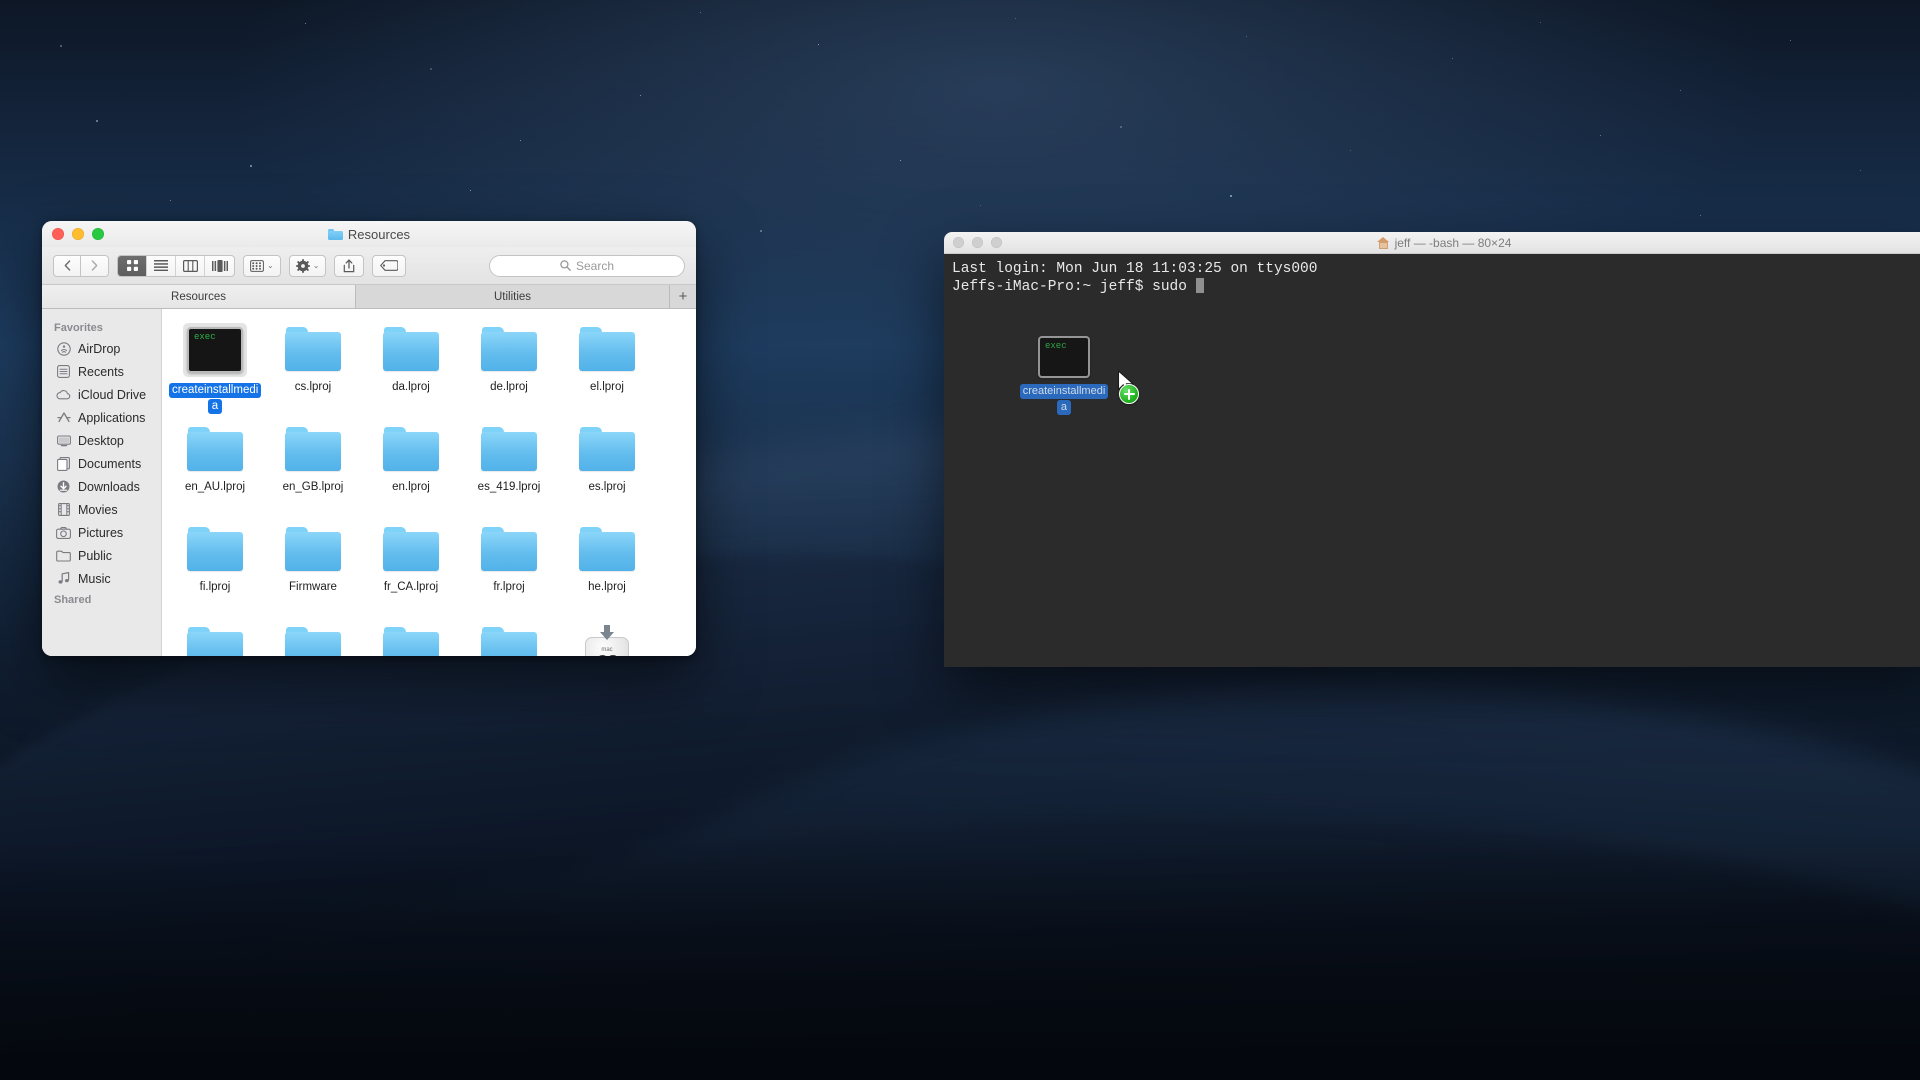  I want to click on file-item: es_419.lproj, so click(509, 467).